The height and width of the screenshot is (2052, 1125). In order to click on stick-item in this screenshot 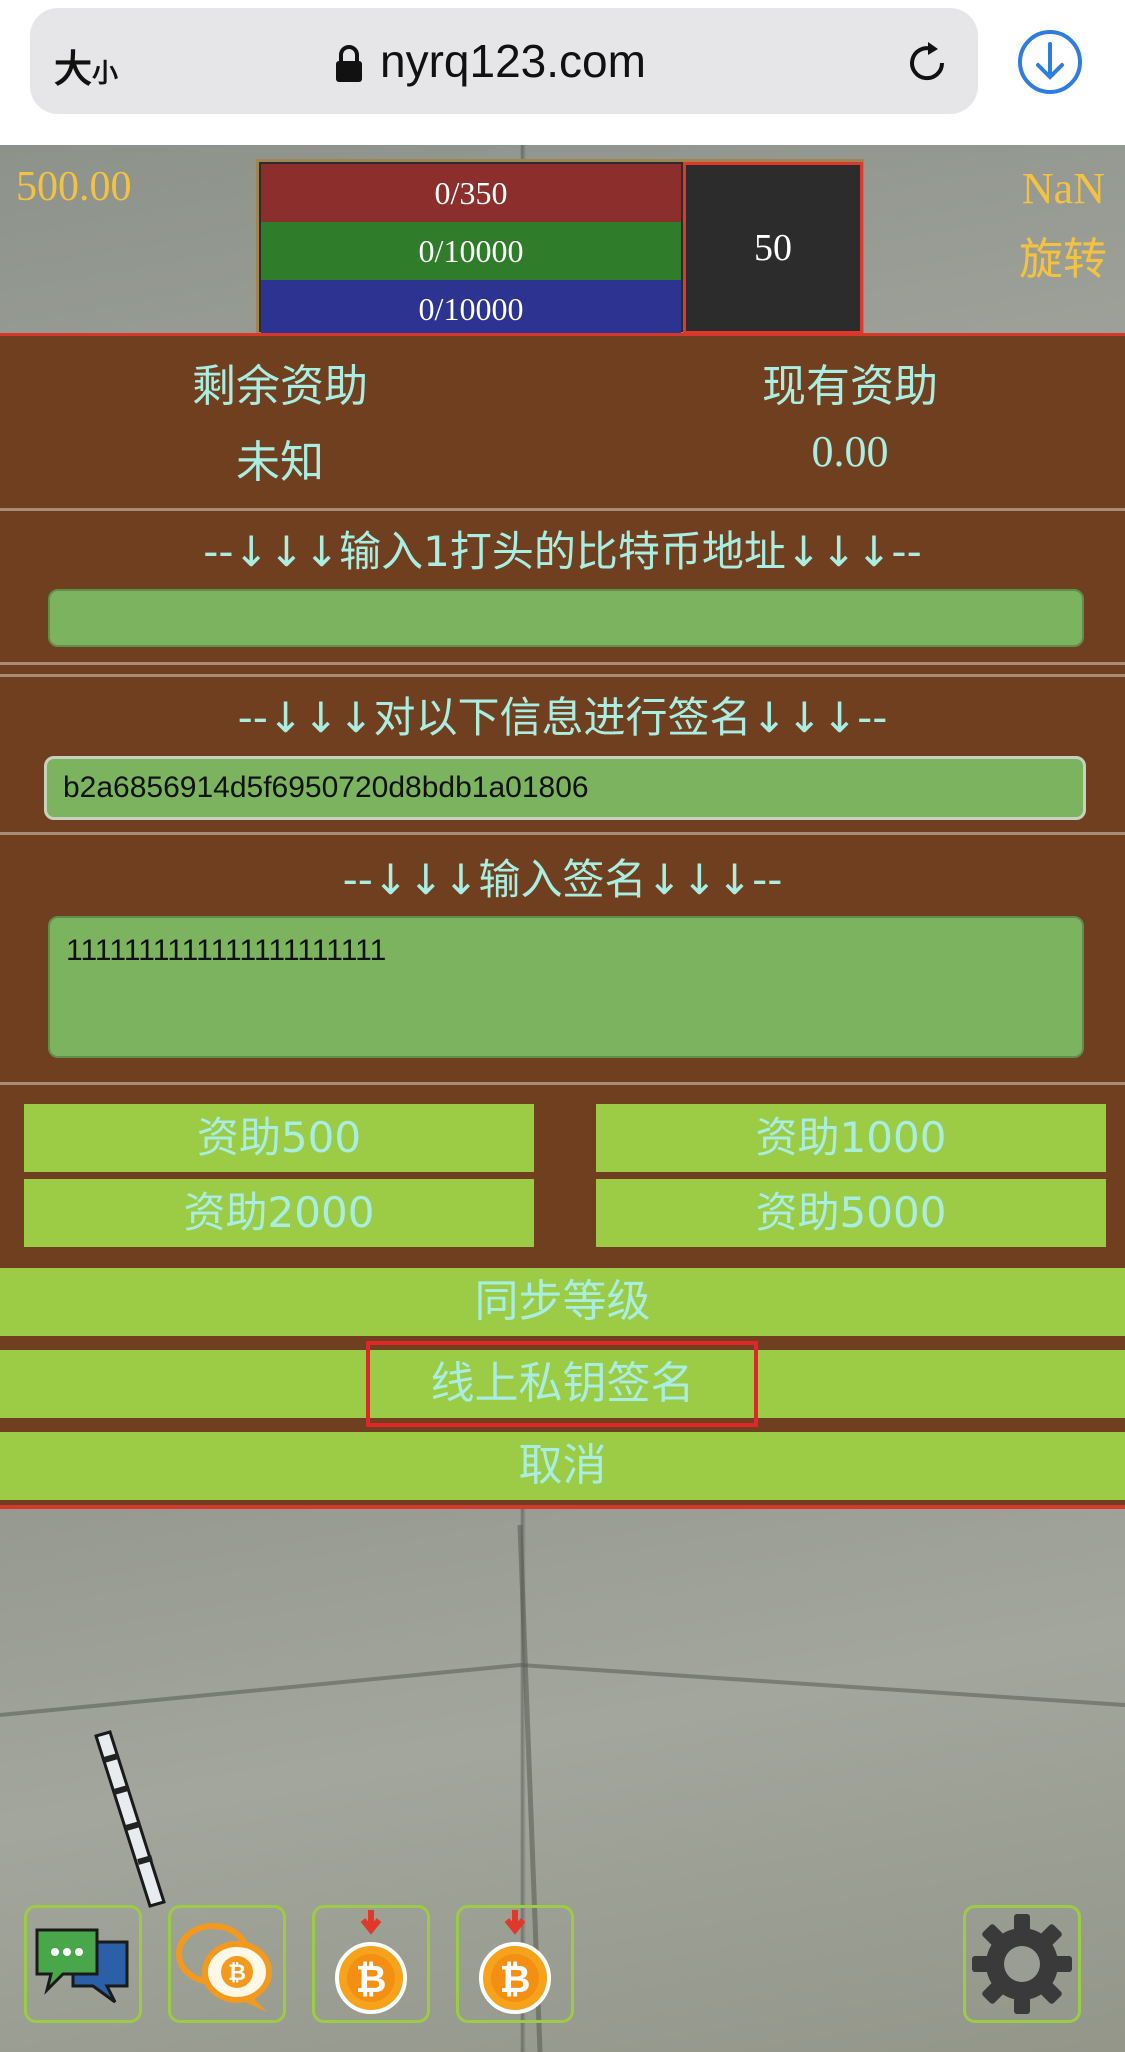, I will do `click(130, 1819)`.